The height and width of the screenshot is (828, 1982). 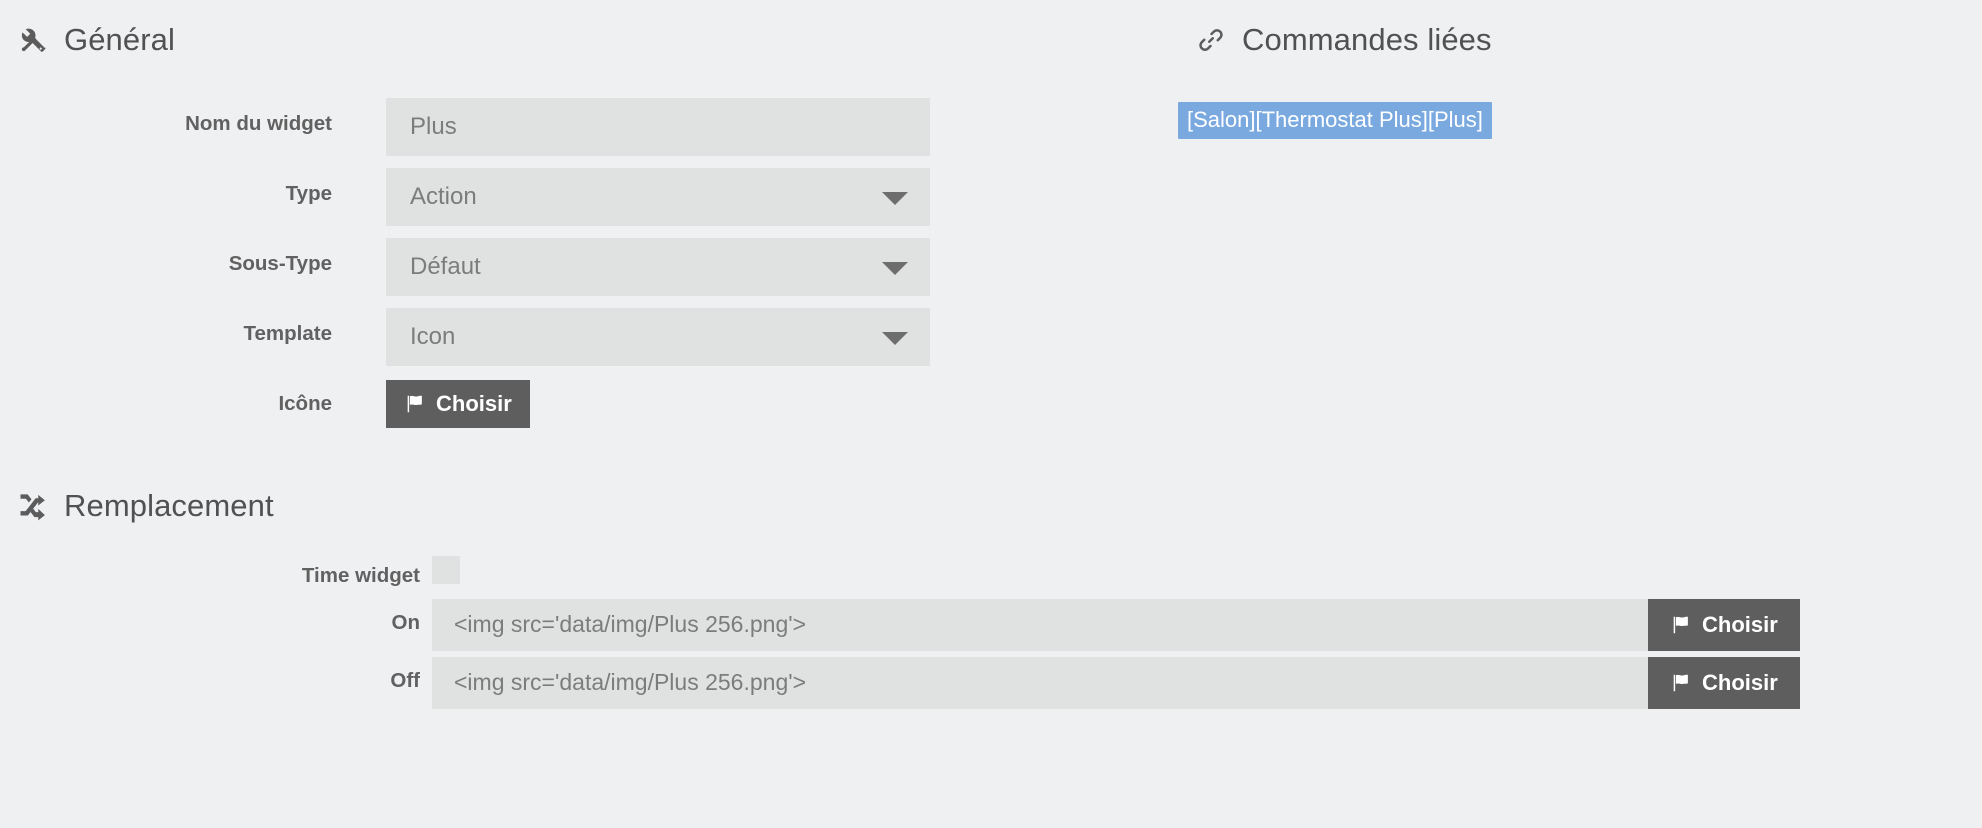 I want to click on off-input: <img src='data/img/Plus 256.png'>, so click(x=1040, y=682).